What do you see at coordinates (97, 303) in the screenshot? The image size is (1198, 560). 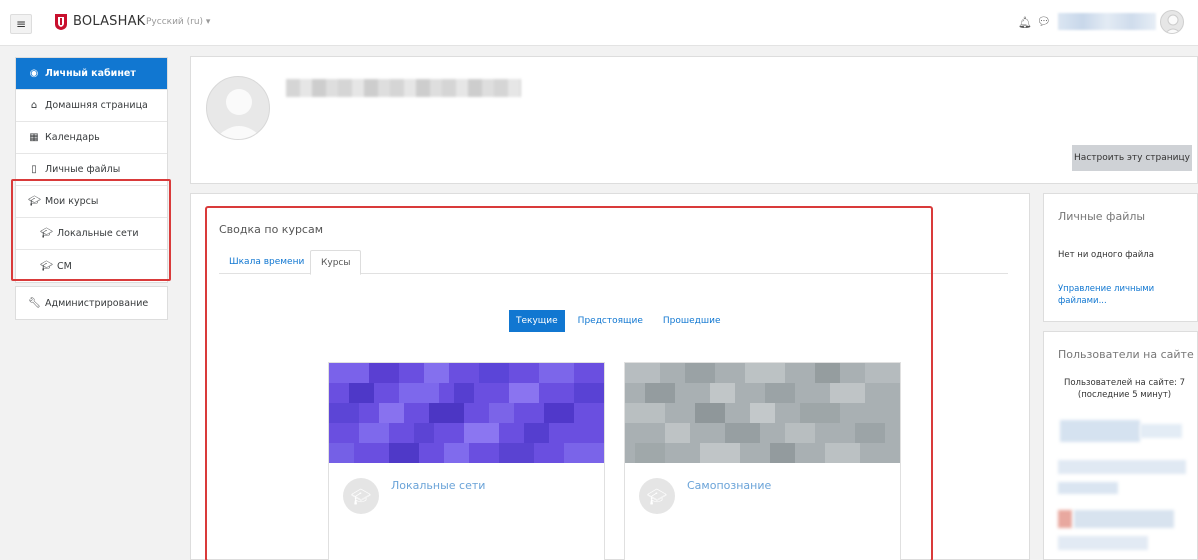 I see `nav-label: Администрирование` at bounding box center [97, 303].